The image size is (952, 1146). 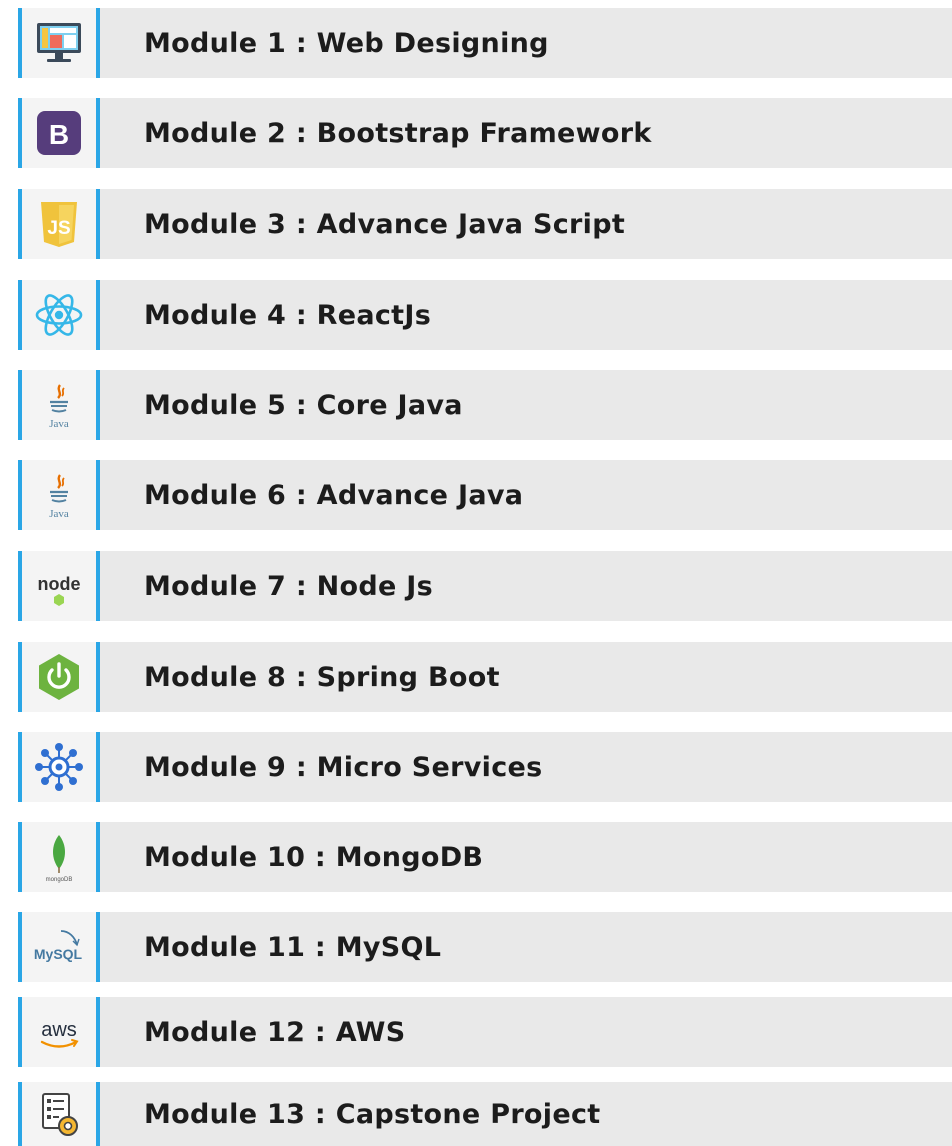 I want to click on module-title: Module 6 : Advance Java, so click(x=334, y=495).